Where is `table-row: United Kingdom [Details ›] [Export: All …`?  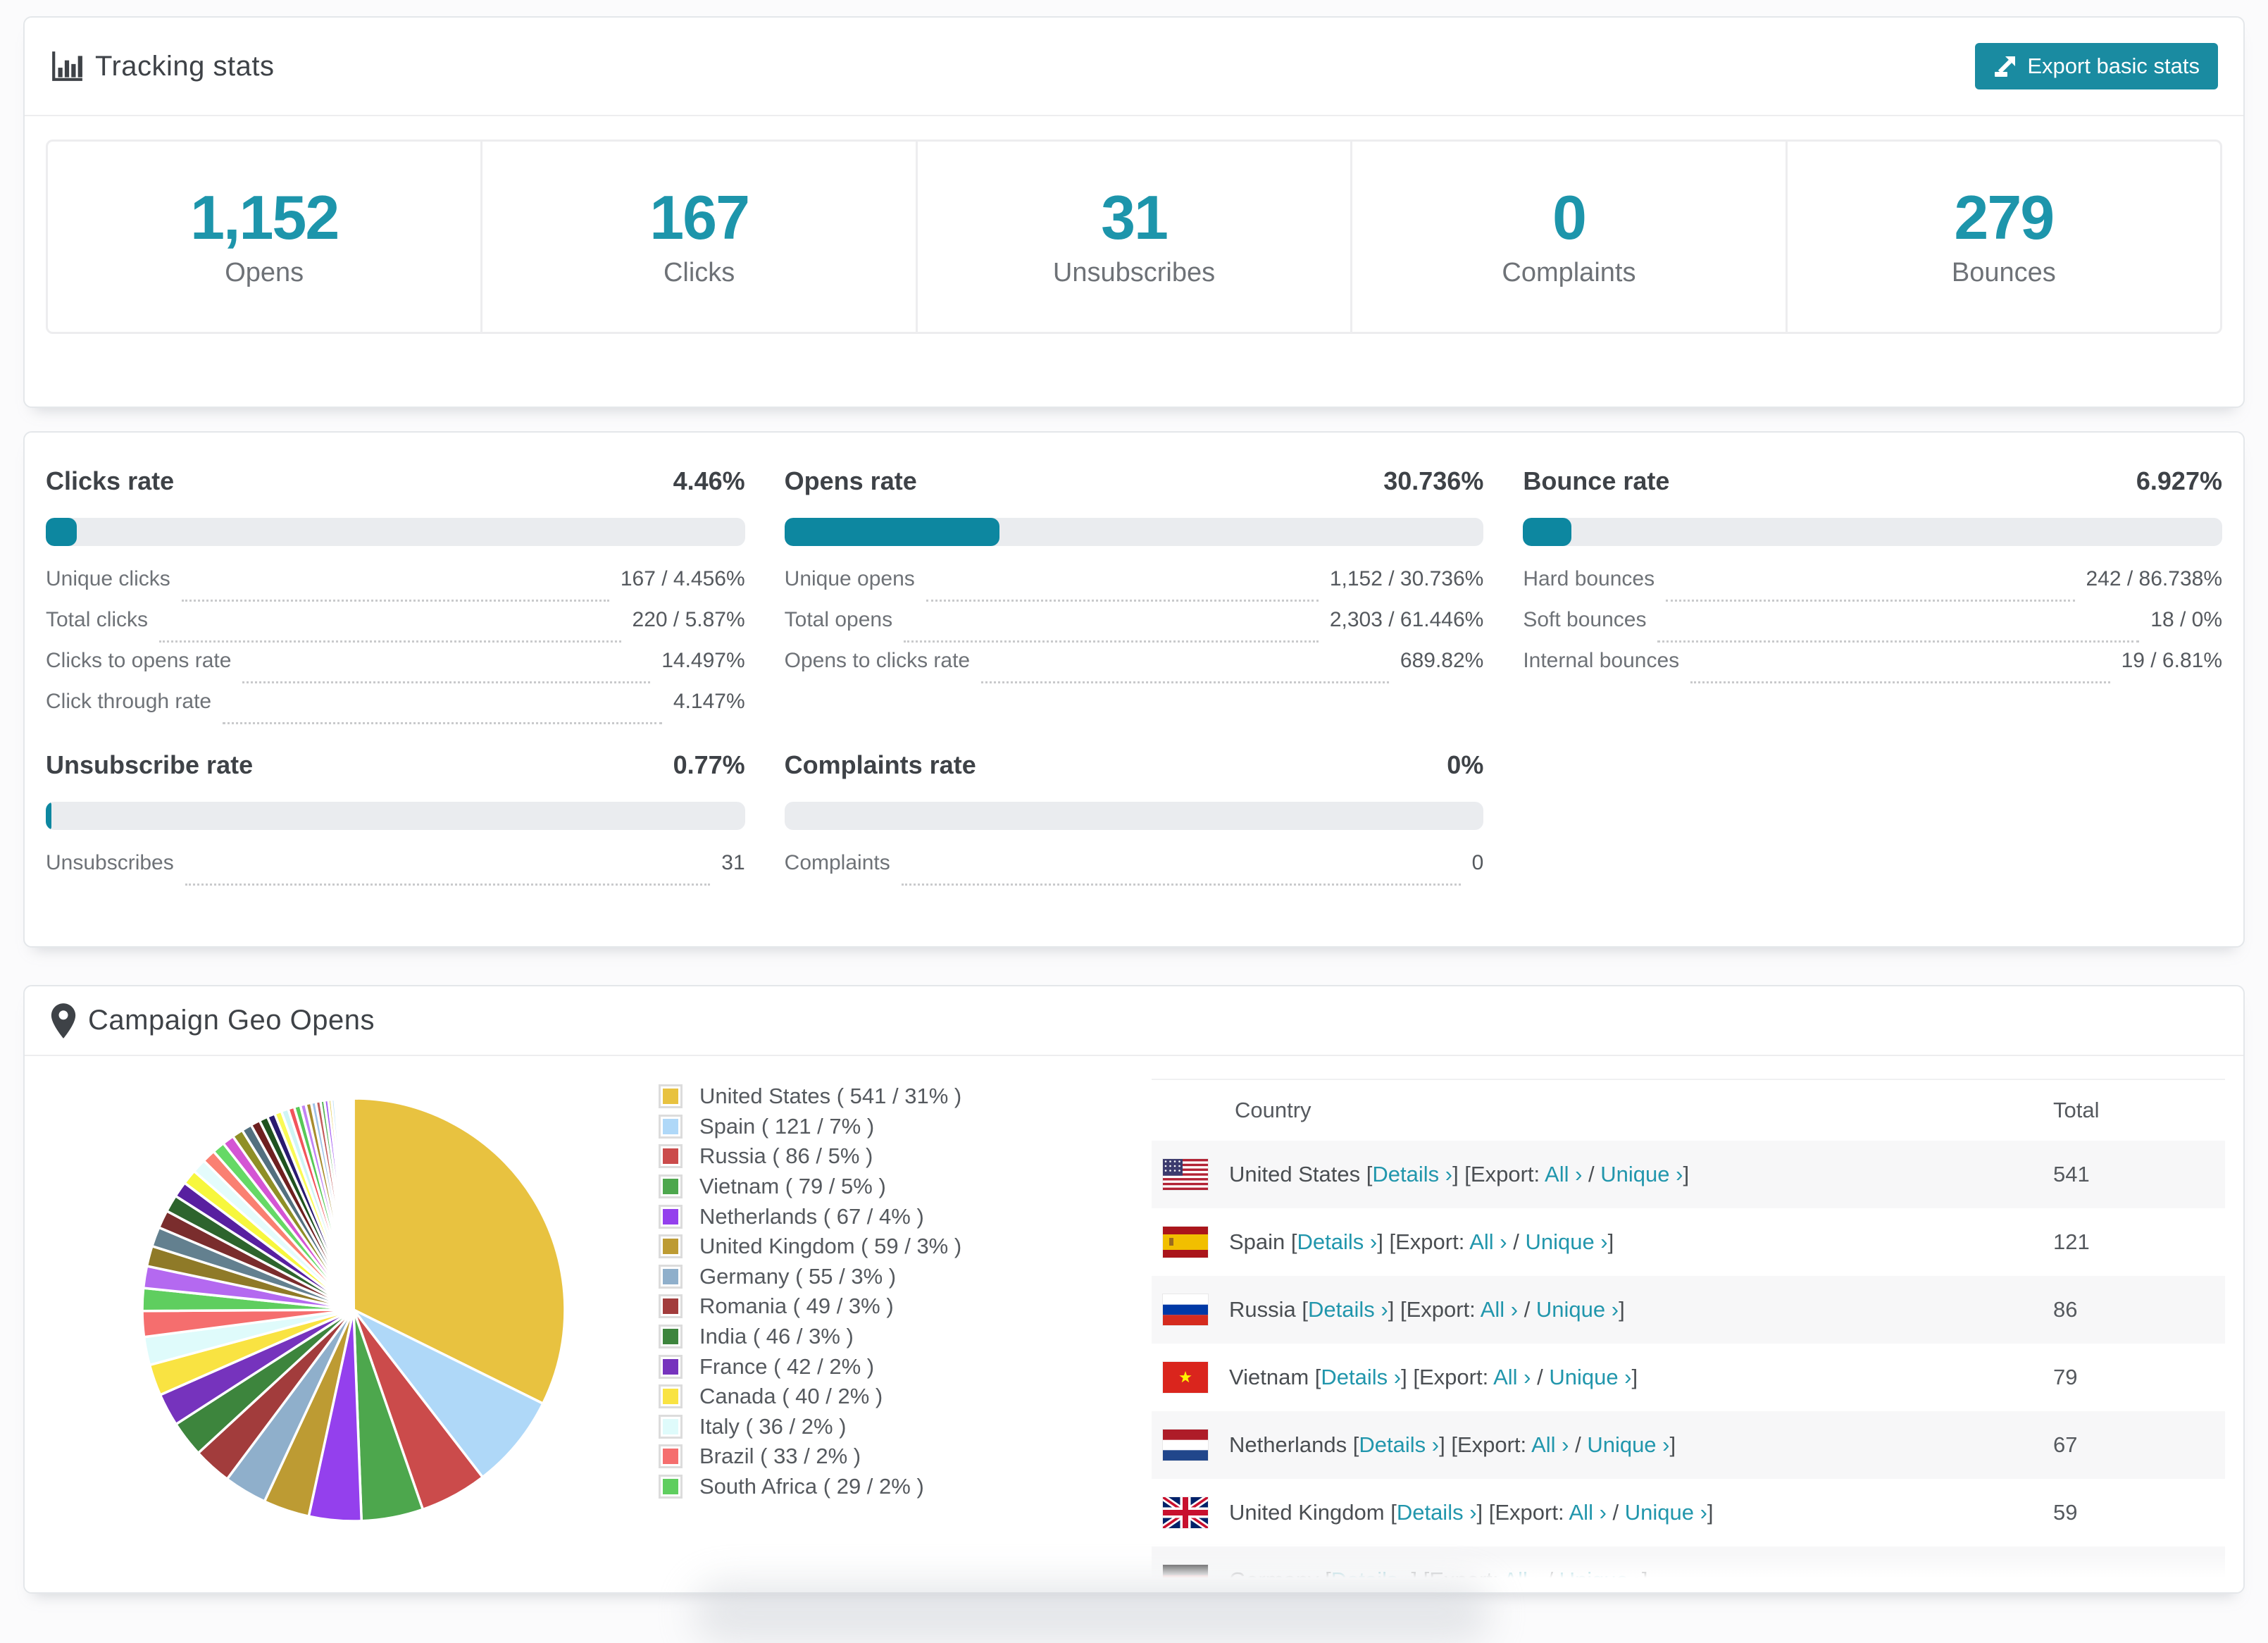
table-row: United Kingdom [Details ›] [Export: All … is located at coordinates (1689, 1513).